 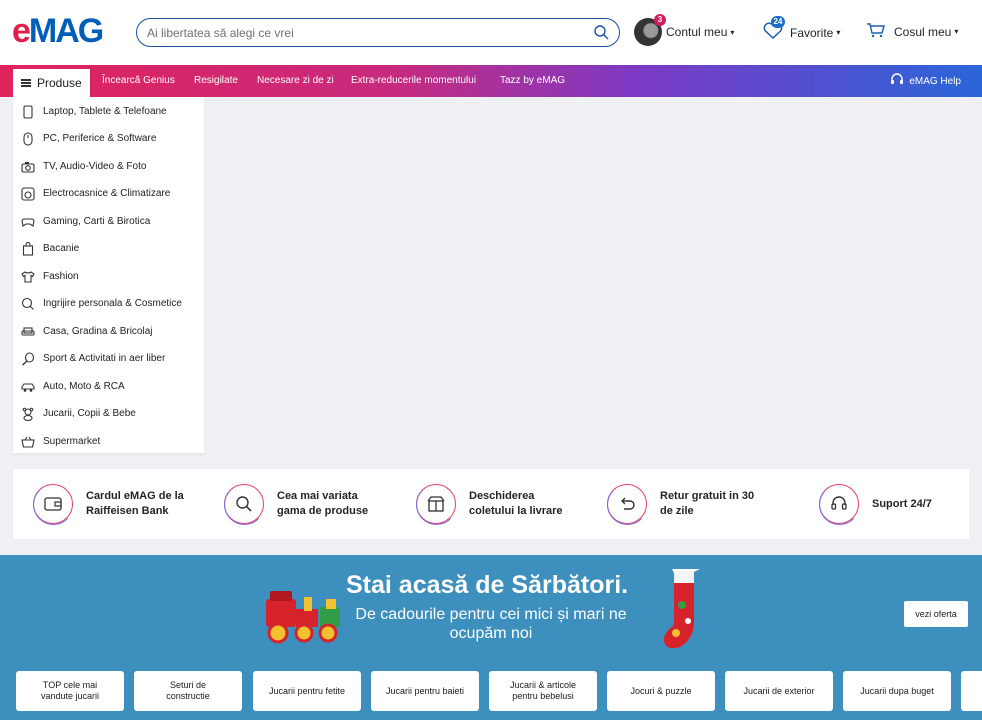 I want to click on cart-icon, so click(x=876, y=31).